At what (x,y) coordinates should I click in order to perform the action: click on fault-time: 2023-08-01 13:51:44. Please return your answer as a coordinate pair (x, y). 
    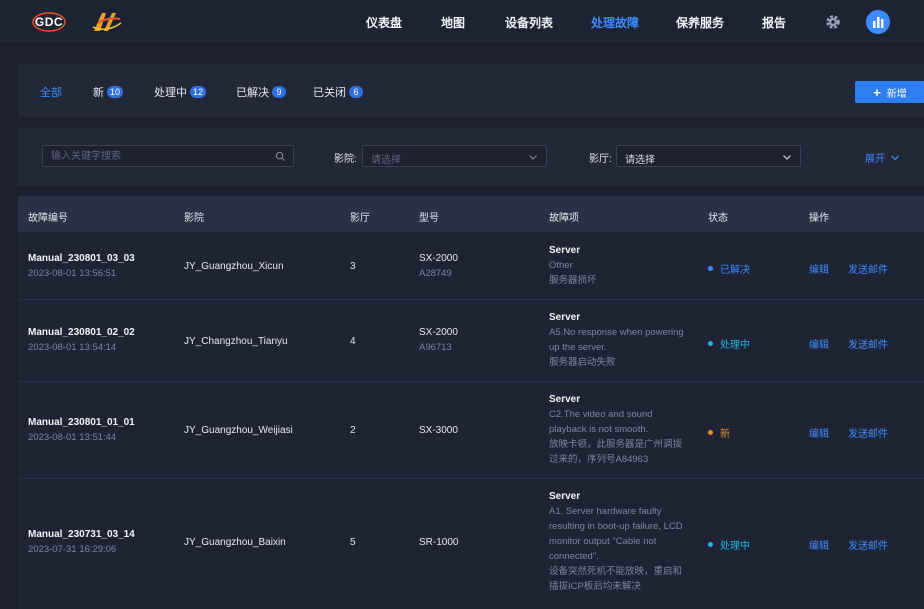
    Looking at the image, I should click on (72, 437).